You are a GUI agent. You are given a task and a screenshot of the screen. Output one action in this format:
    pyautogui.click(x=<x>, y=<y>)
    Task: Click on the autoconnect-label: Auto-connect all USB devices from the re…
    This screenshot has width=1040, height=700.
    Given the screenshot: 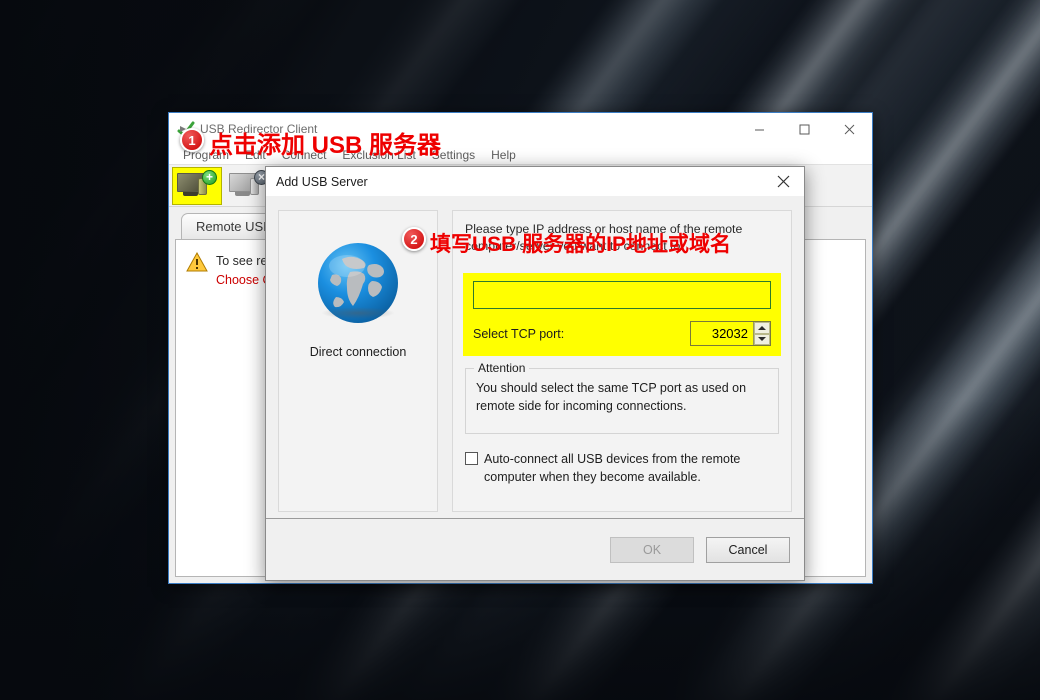 What is the action you would take?
    pyautogui.click(x=612, y=468)
    